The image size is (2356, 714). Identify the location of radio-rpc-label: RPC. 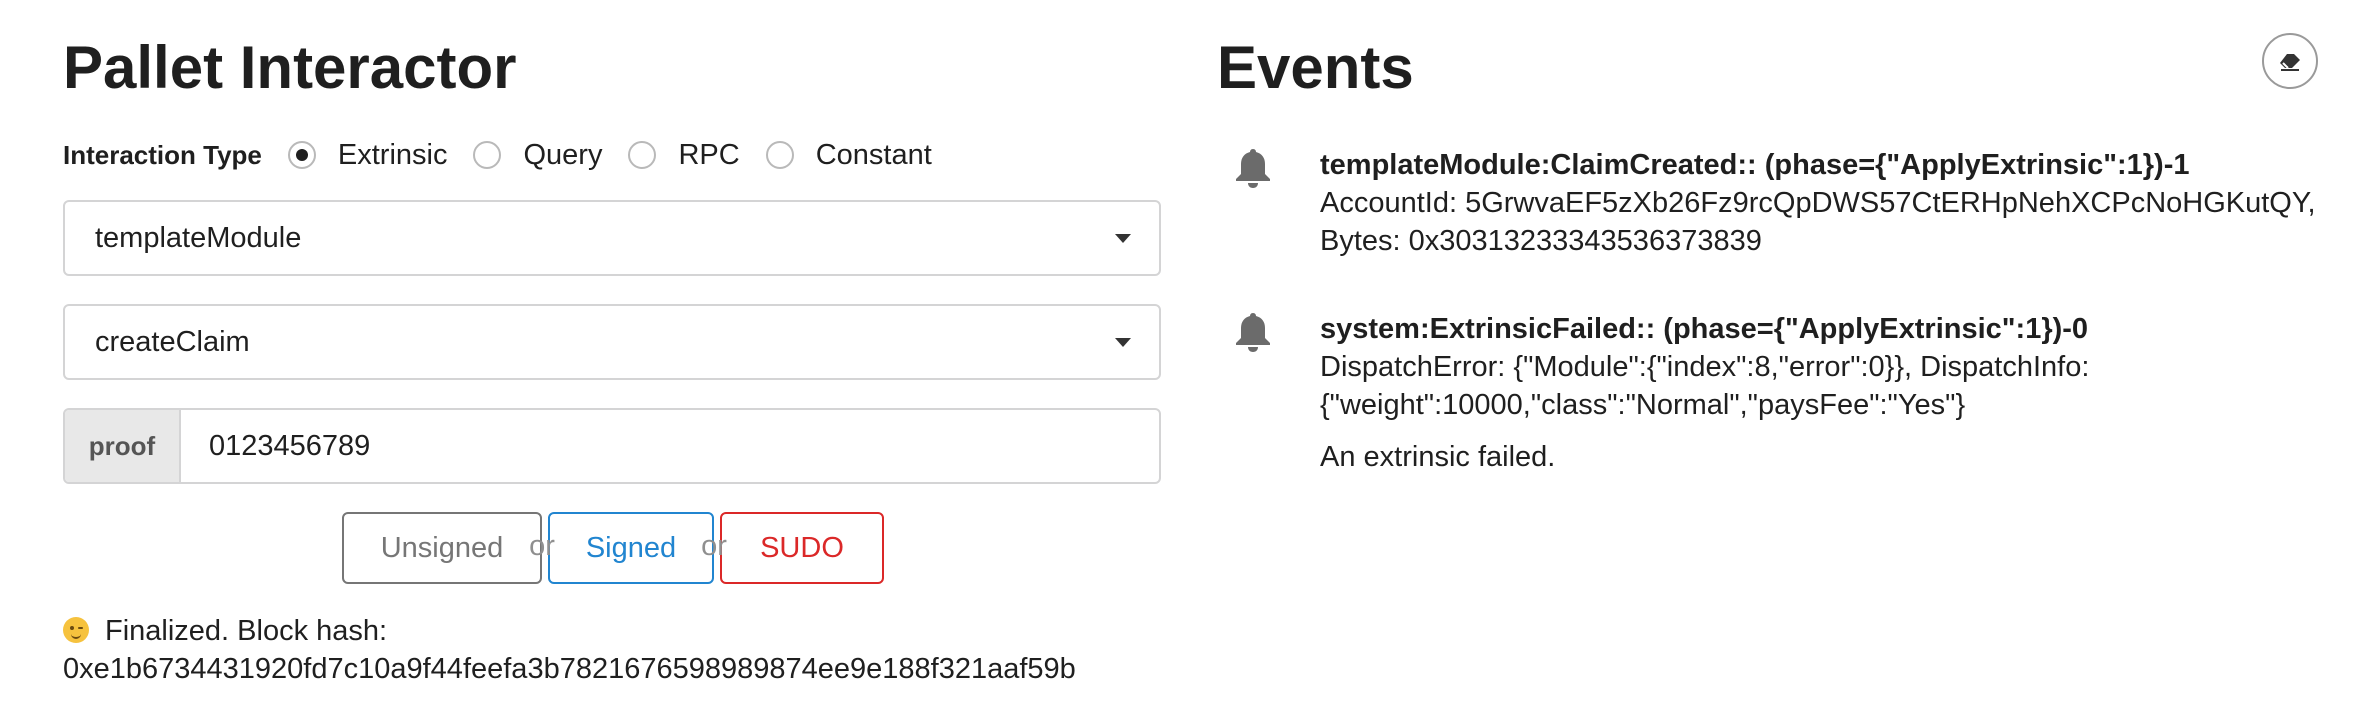
(708, 155).